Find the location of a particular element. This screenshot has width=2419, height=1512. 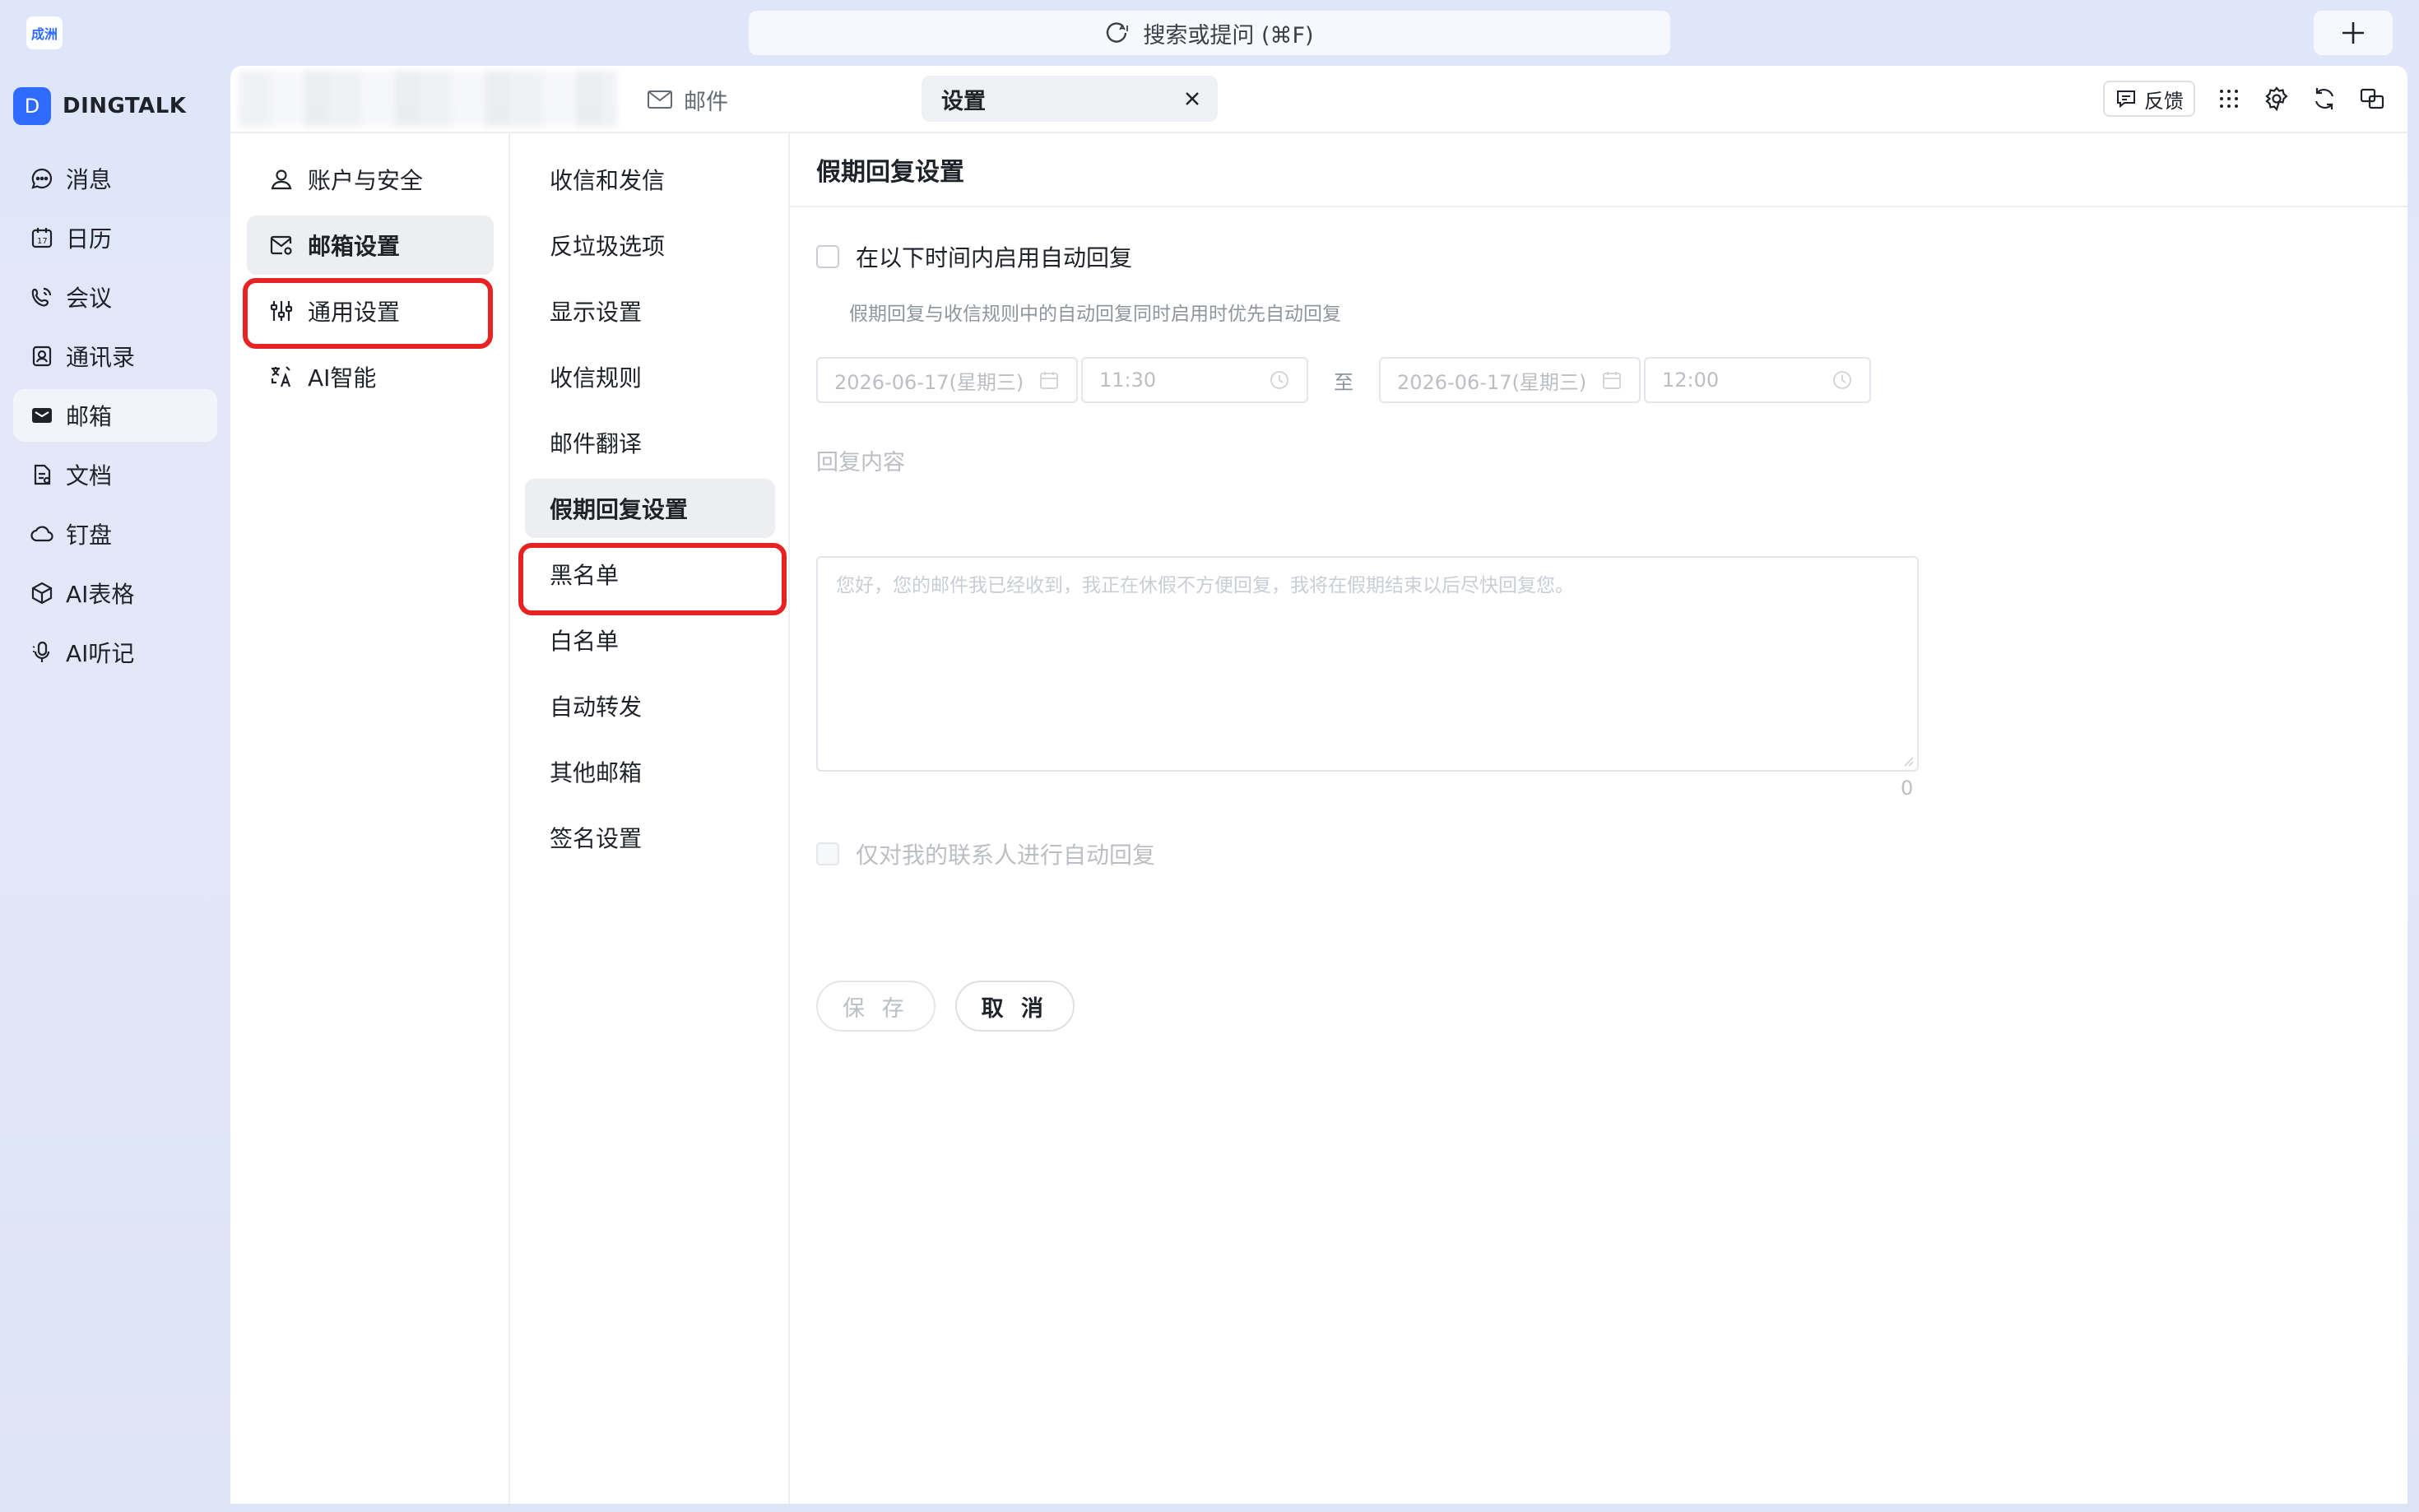

brand: D DINGTALK is located at coordinates (99, 106).